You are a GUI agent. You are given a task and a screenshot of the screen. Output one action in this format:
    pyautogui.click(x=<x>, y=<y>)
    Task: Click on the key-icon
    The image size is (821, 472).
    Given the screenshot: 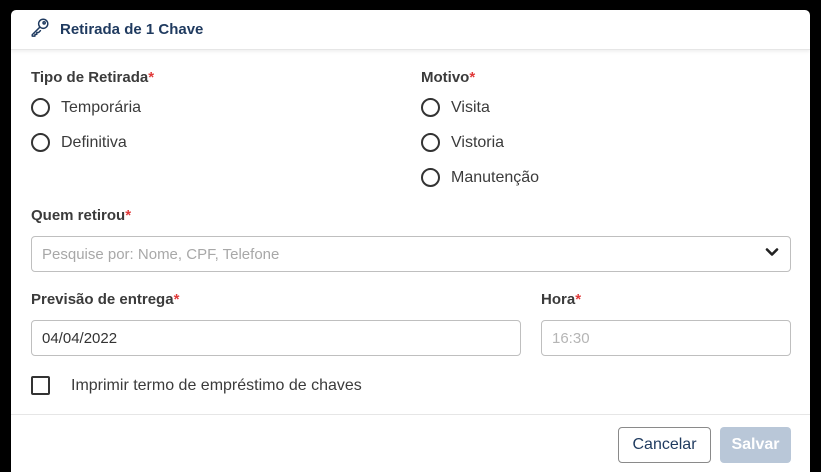 What is the action you would take?
    pyautogui.click(x=40, y=29)
    